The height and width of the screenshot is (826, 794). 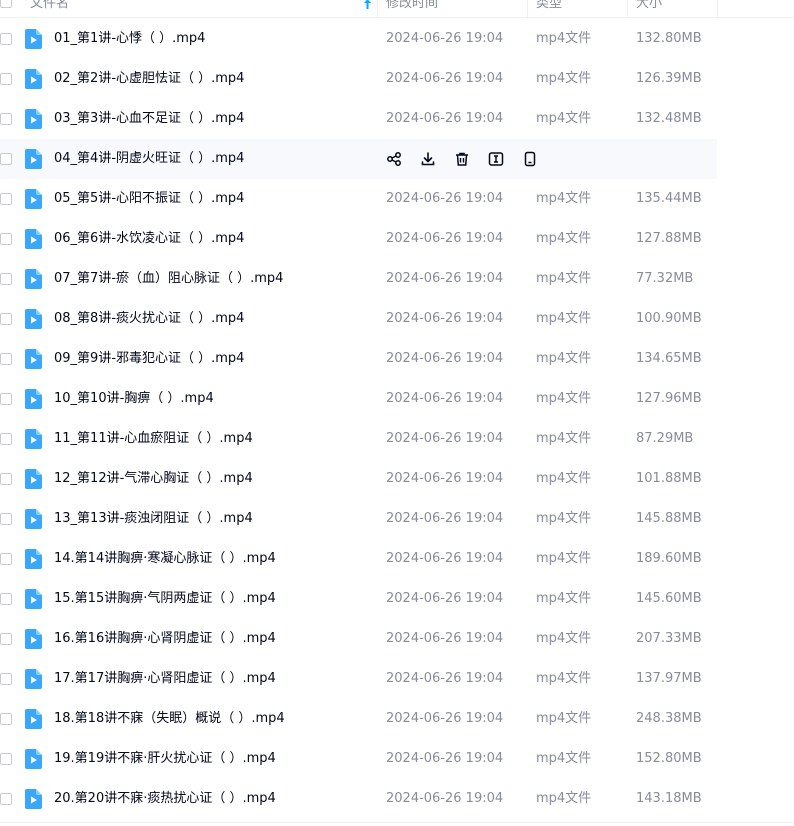 What do you see at coordinates (367, 4) in the screenshot?
I see `sort-arrow-icon` at bounding box center [367, 4].